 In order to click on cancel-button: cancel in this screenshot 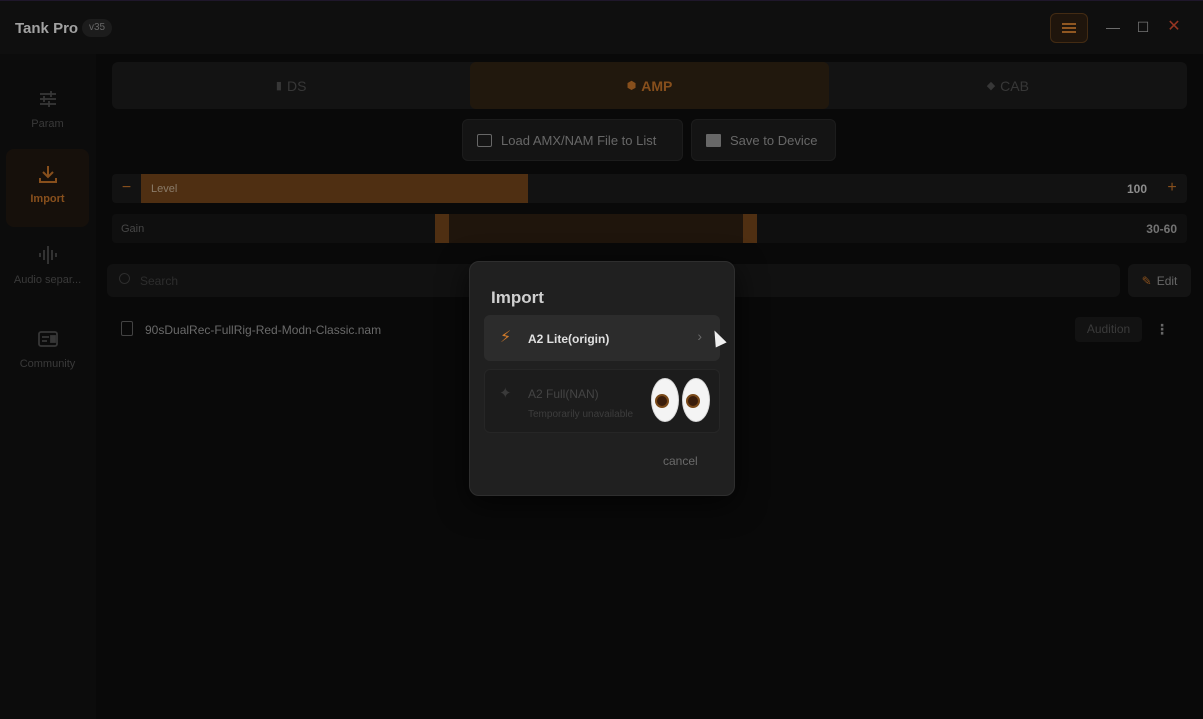, I will do `click(680, 461)`.